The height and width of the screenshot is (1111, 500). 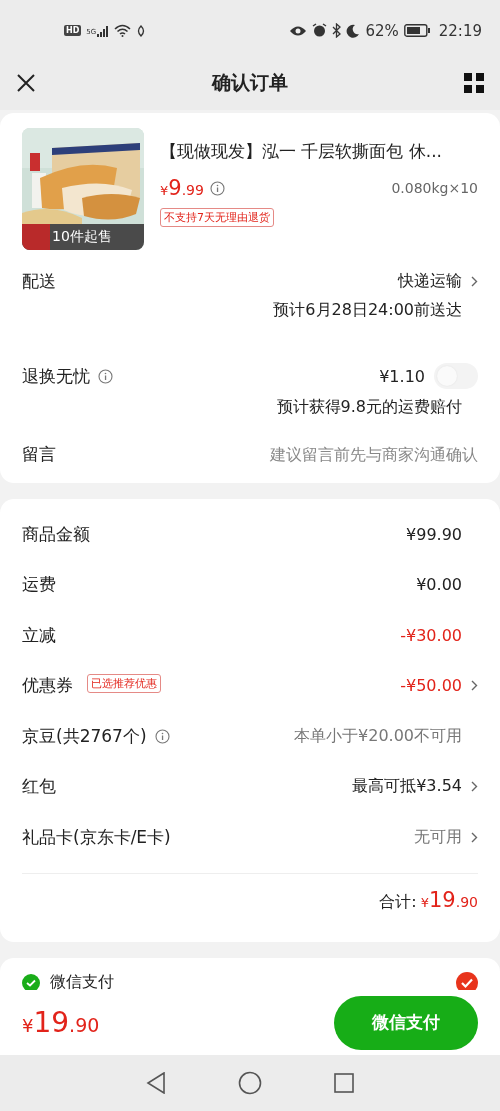 I want to click on back-icon, so click(x=156, y=1083).